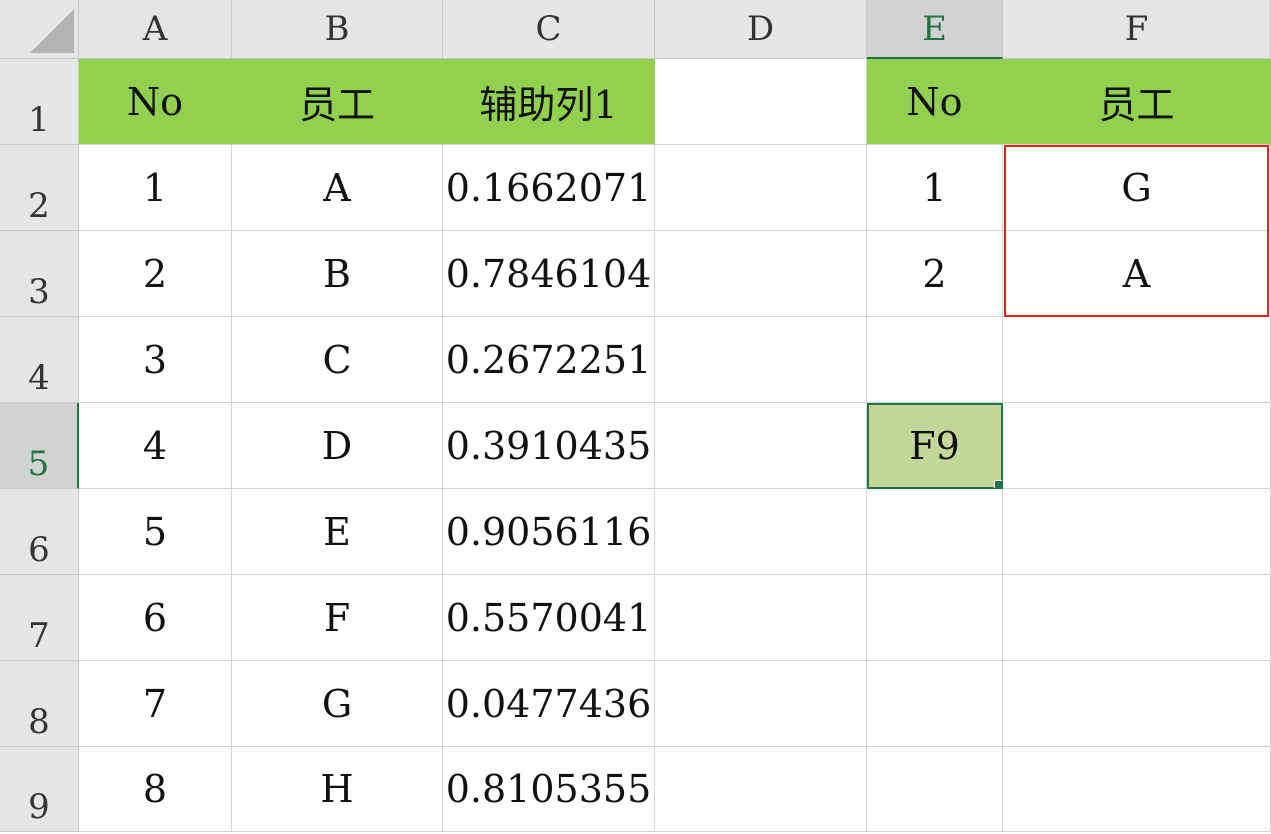 The image size is (1271, 834). What do you see at coordinates (761, 789) in the screenshot?
I see `cell-d9` at bounding box center [761, 789].